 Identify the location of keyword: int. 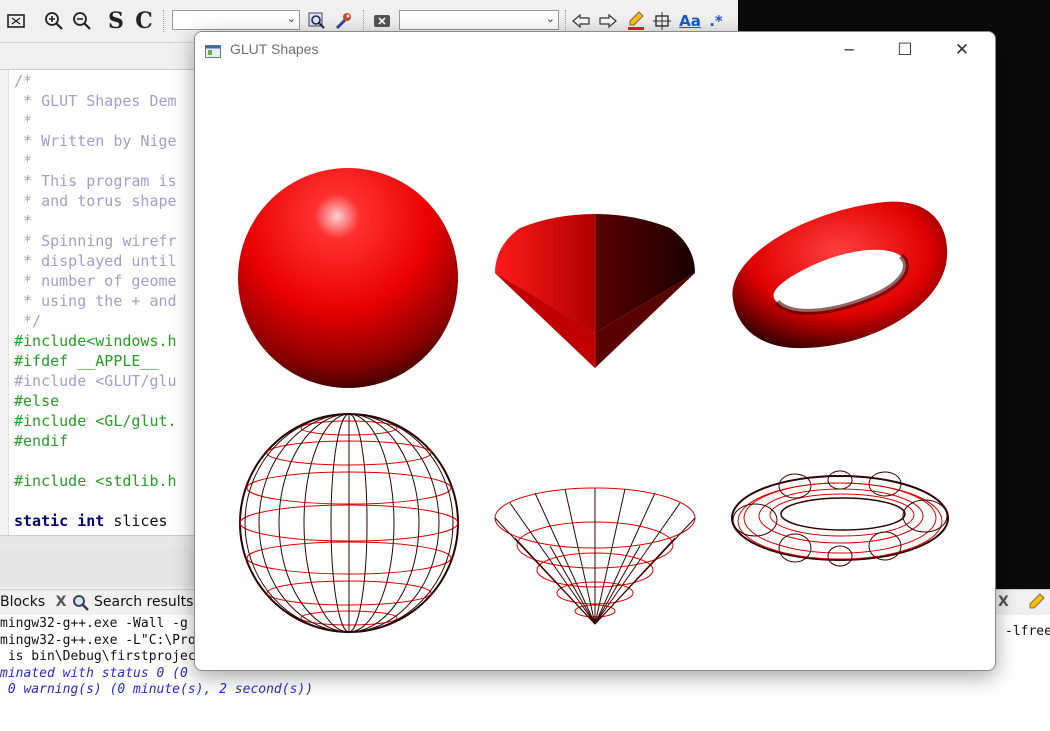
(91, 521).